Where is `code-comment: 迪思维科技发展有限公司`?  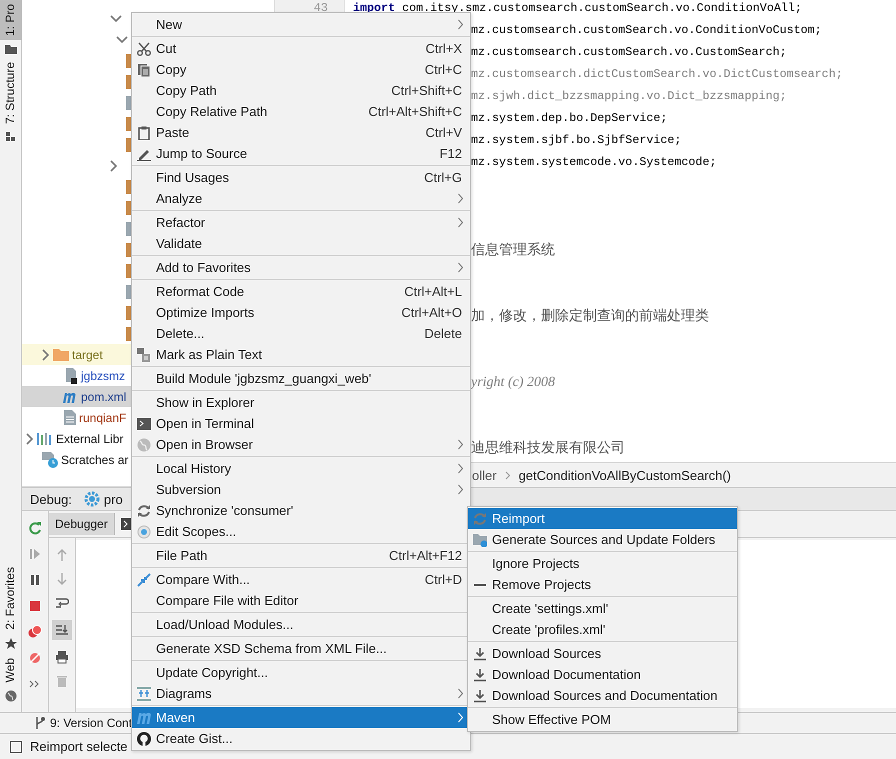
code-comment: 迪思维科技发展有限公司 is located at coordinates (548, 448).